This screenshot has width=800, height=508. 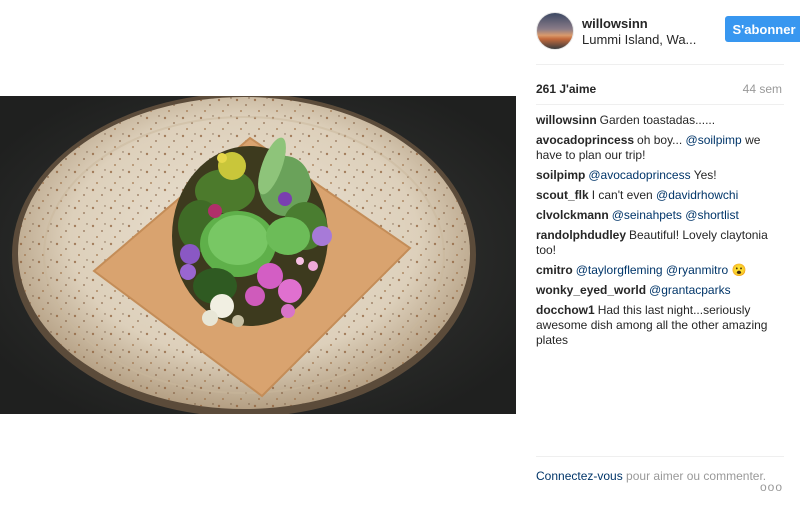 What do you see at coordinates (694, 476) in the screenshot?
I see `login-prompt-text: pour aimer ou commenter.` at bounding box center [694, 476].